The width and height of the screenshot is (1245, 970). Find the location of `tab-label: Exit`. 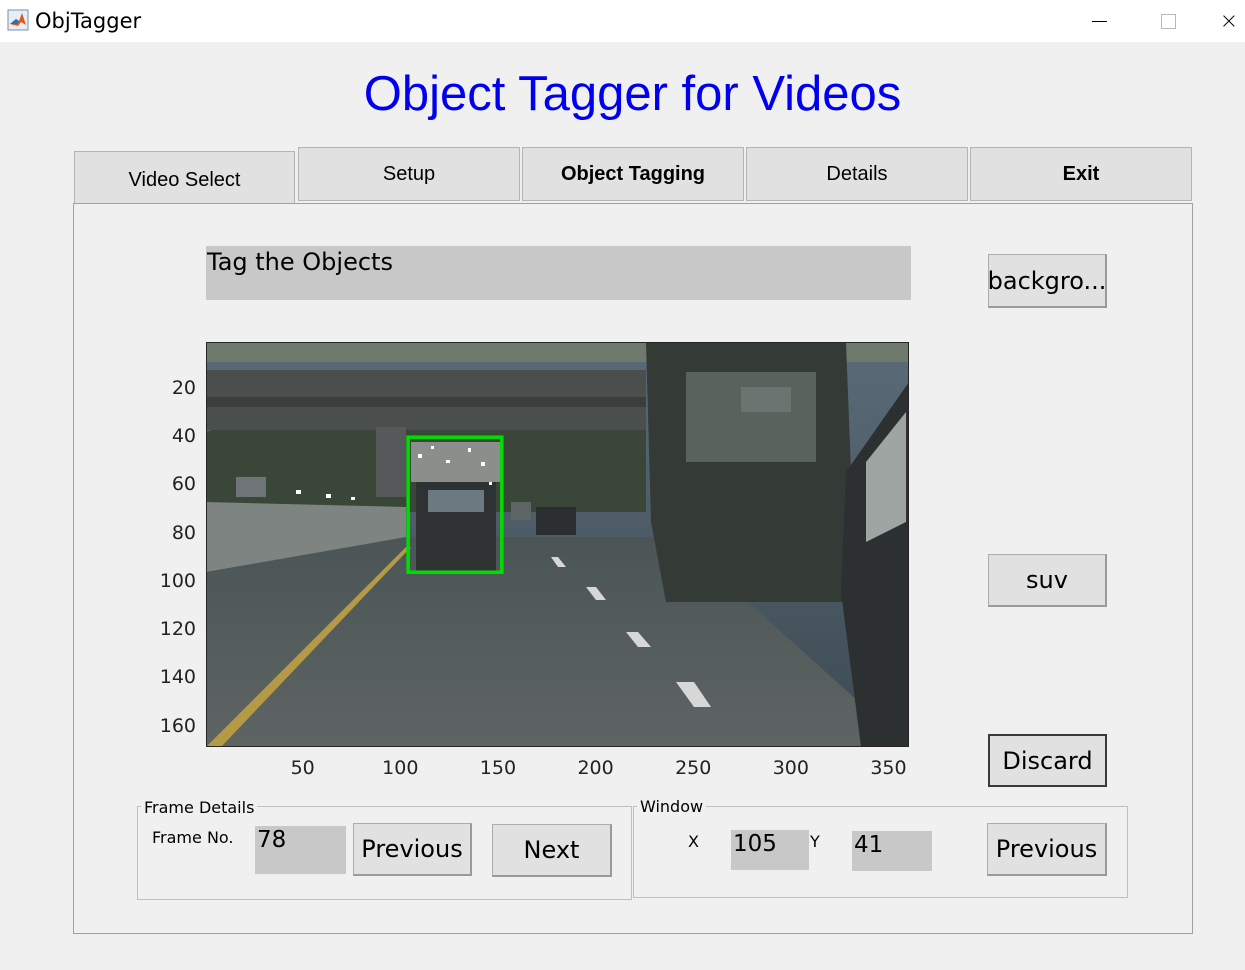

tab-label: Exit is located at coordinates (1081, 173).